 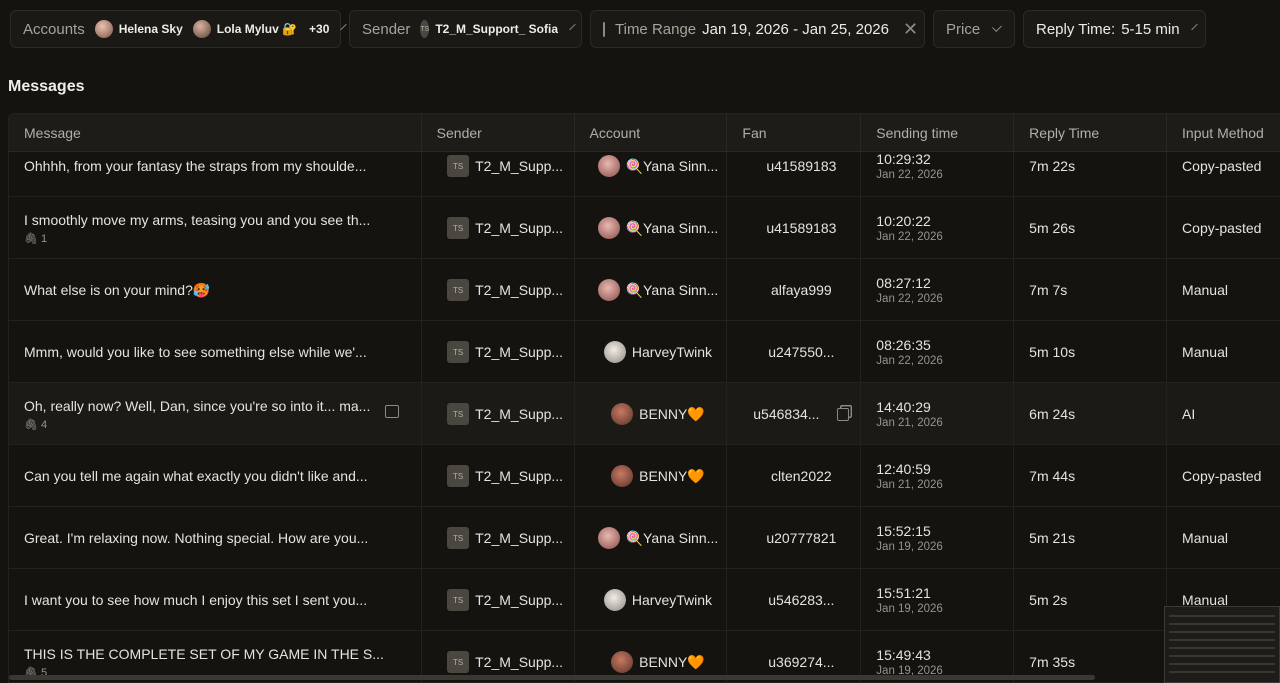 I want to click on time-range-value: Jan 19, 2026 - Jan 25, 2026, so click(x=795, y=29).